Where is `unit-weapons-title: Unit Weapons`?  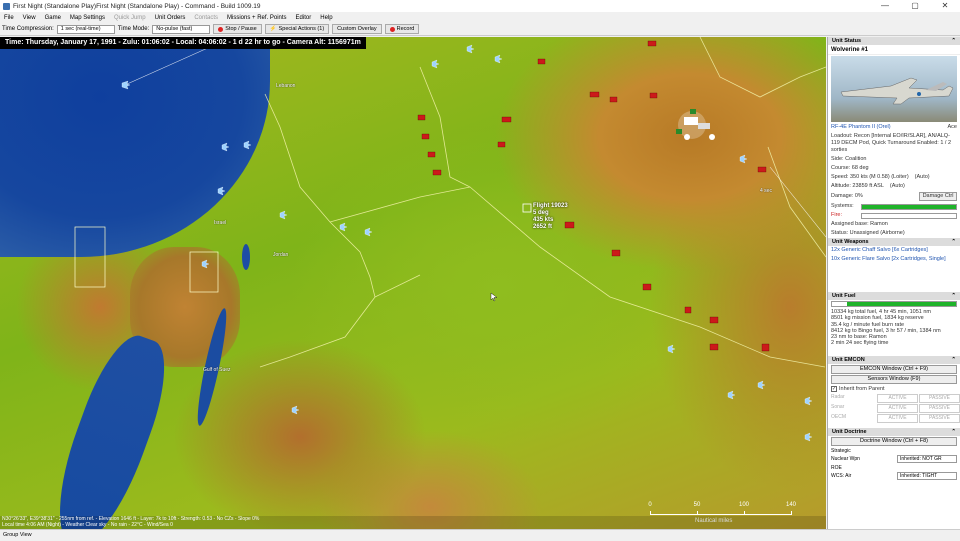
unit-weapons-title: Unit Weapons is located at coordinates (850, 242).